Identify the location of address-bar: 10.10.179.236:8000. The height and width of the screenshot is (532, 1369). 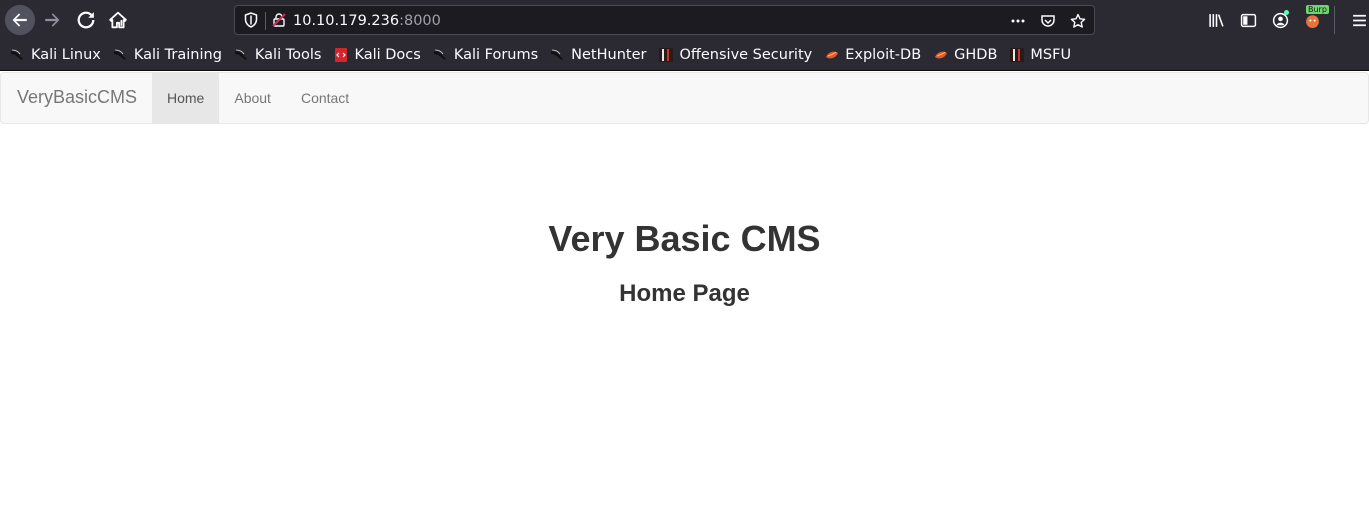
(664, 20).